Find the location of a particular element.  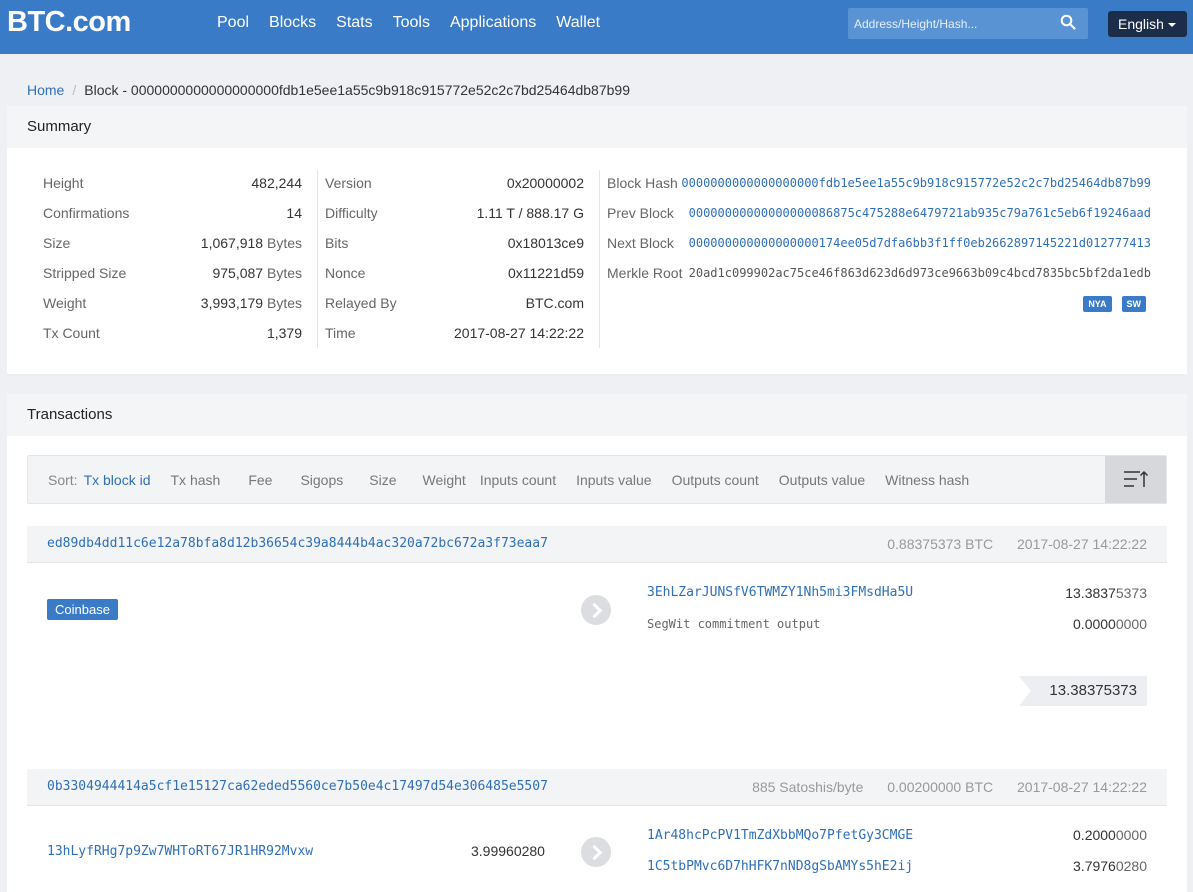

badge-sw: SW is located at coordinates (1133, 304).